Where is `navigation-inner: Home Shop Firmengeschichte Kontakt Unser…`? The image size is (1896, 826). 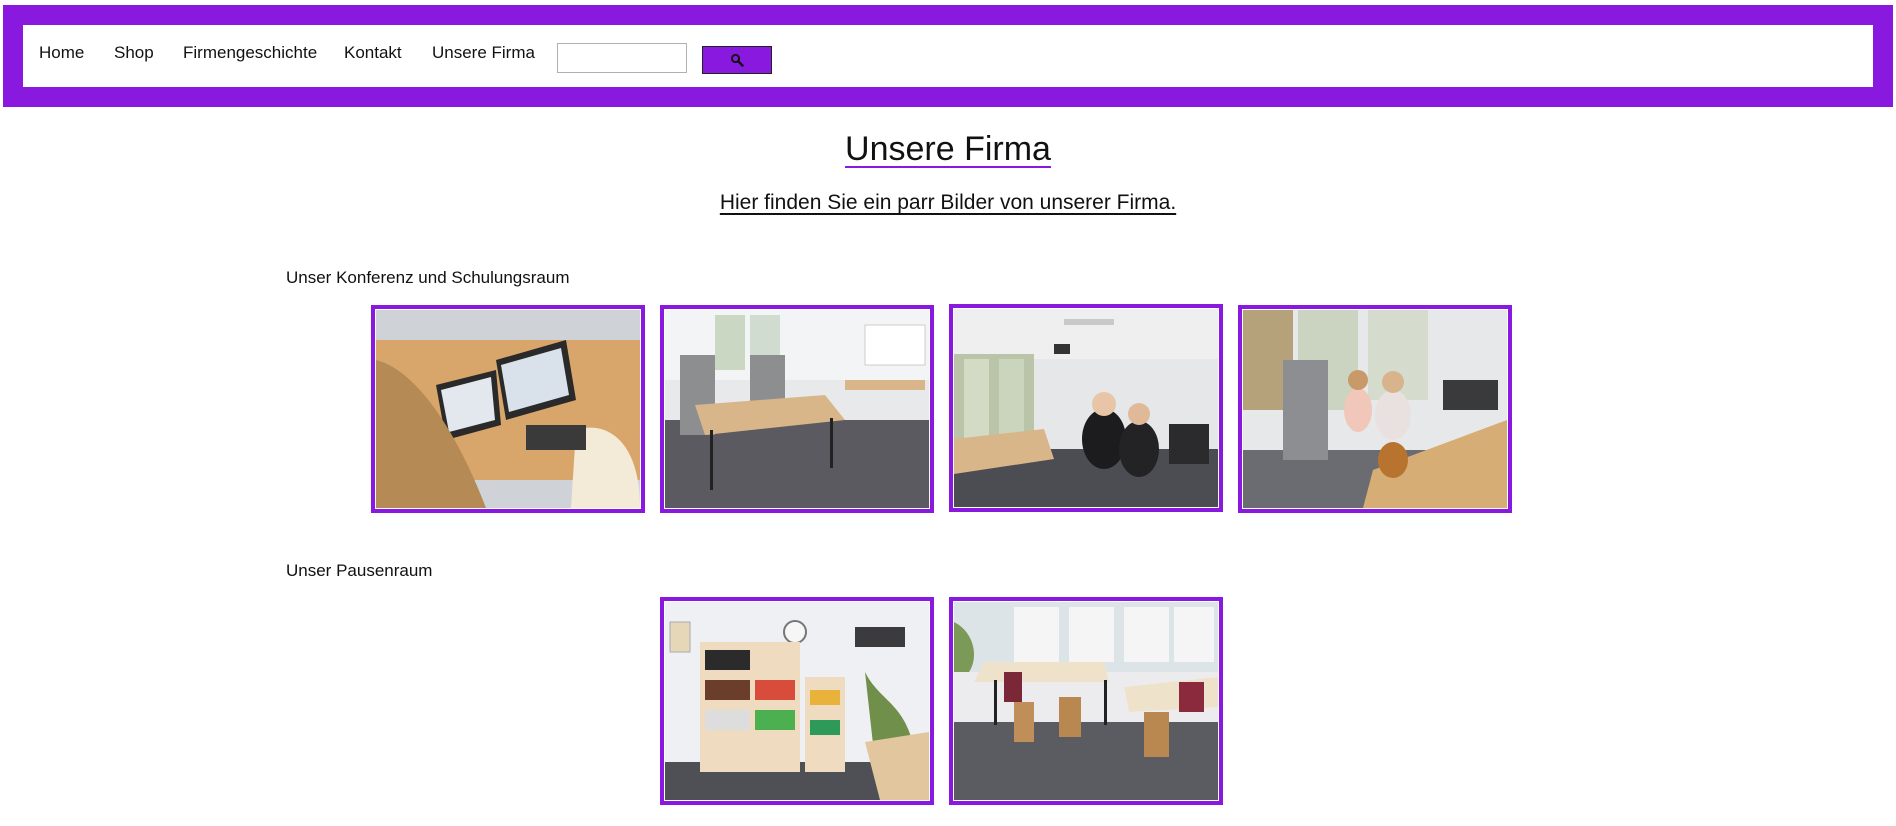
navigation-inner: Home Shop Firmengeschichte Kontakt Unser… is located at coordinates (948, 56).